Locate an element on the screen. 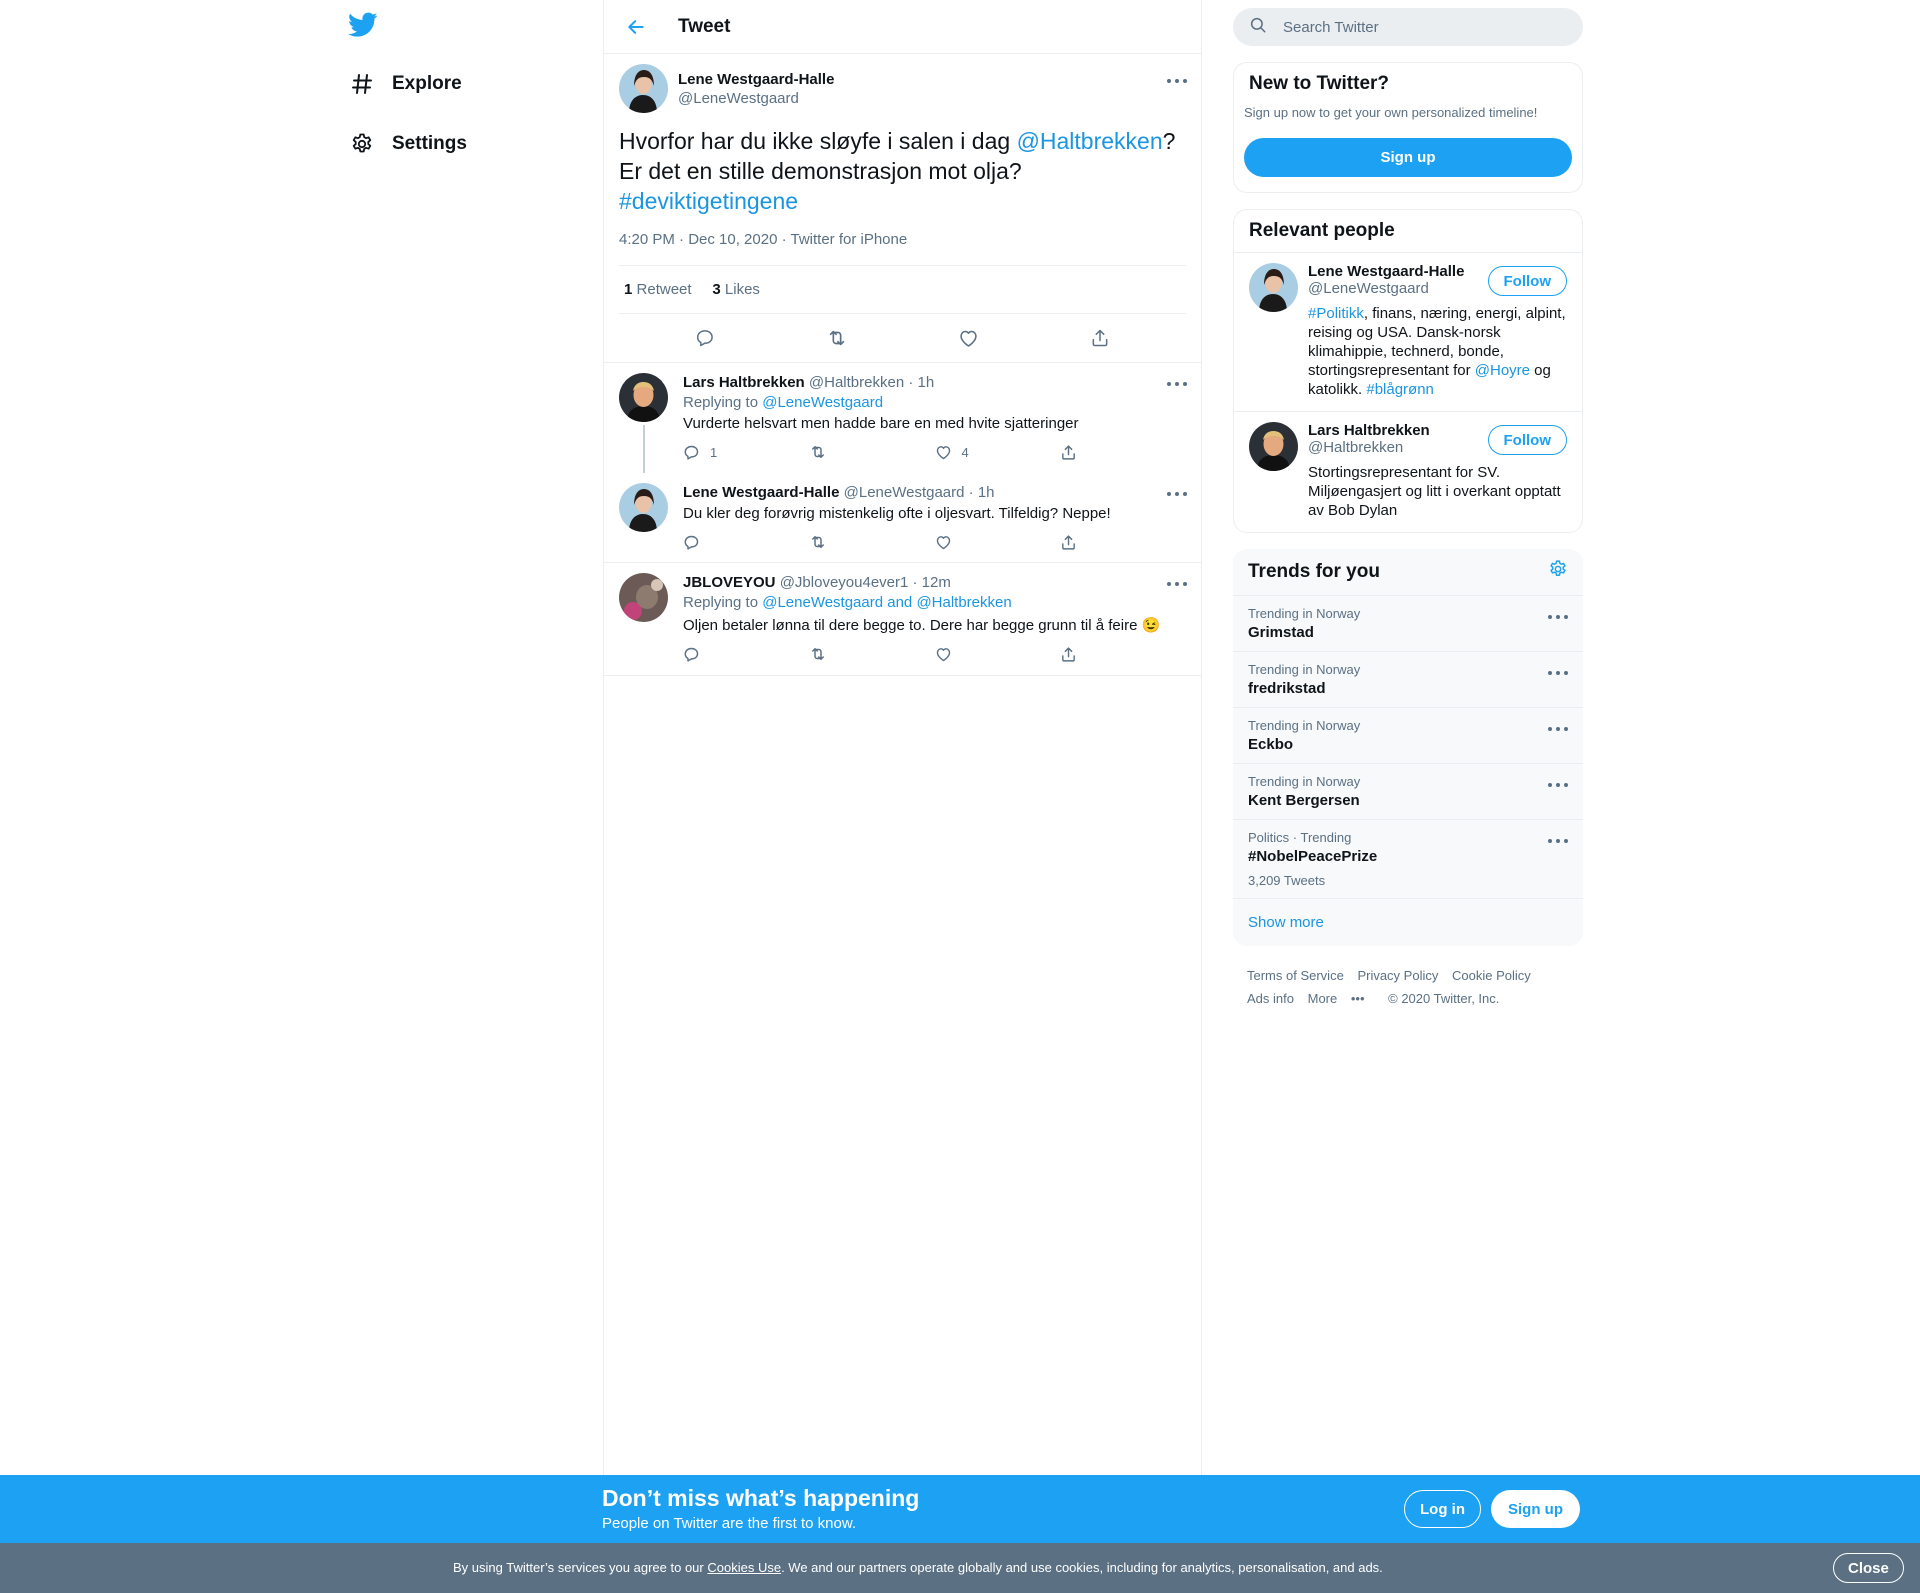 The height and width of the screenshot is (1593, 1920). trend-item: Trending in Norway Kent Bergersen is located at coordinates (1408, 792).